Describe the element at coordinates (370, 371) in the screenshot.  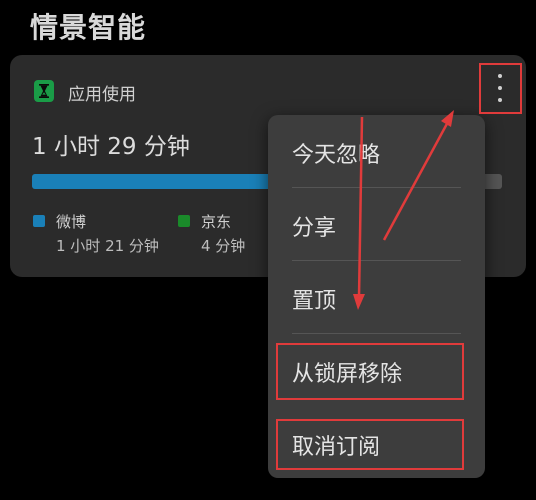
I see `annotation-box-remove-from-lockscreen` at that location.